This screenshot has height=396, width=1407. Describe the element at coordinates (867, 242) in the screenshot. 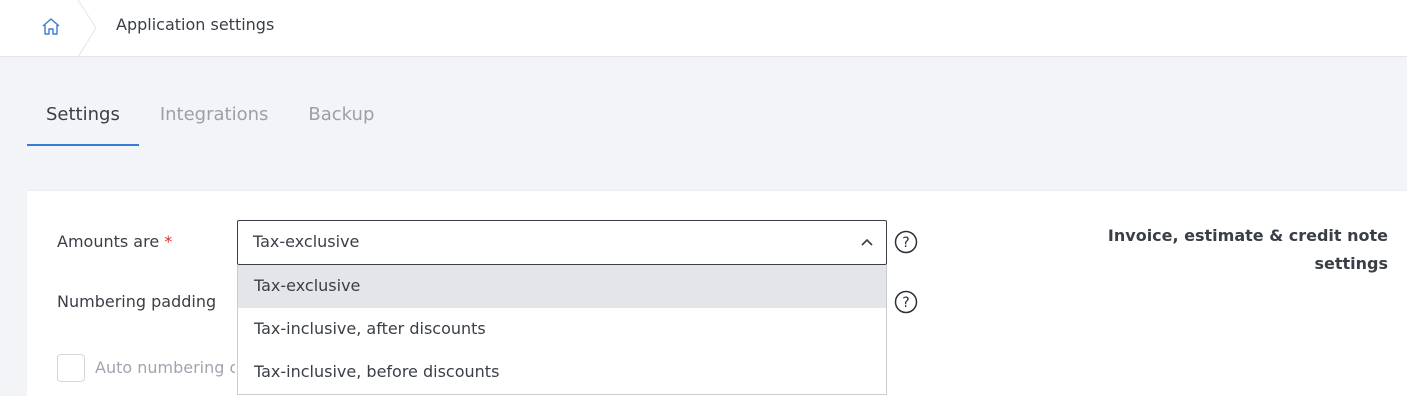

I see `chevron-up-icon` at that location.